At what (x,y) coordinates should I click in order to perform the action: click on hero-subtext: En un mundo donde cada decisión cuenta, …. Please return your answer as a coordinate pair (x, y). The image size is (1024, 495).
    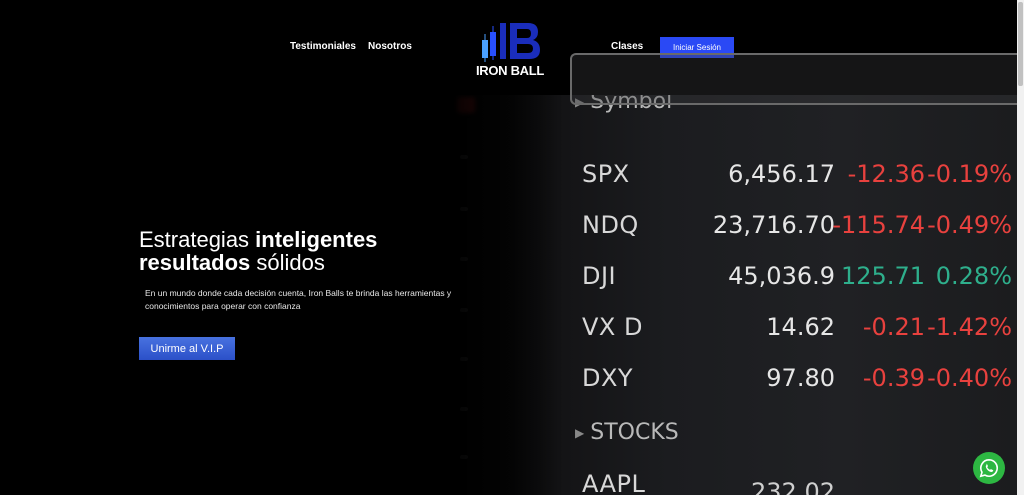
    Looking at the image, I should click on (298, 299).